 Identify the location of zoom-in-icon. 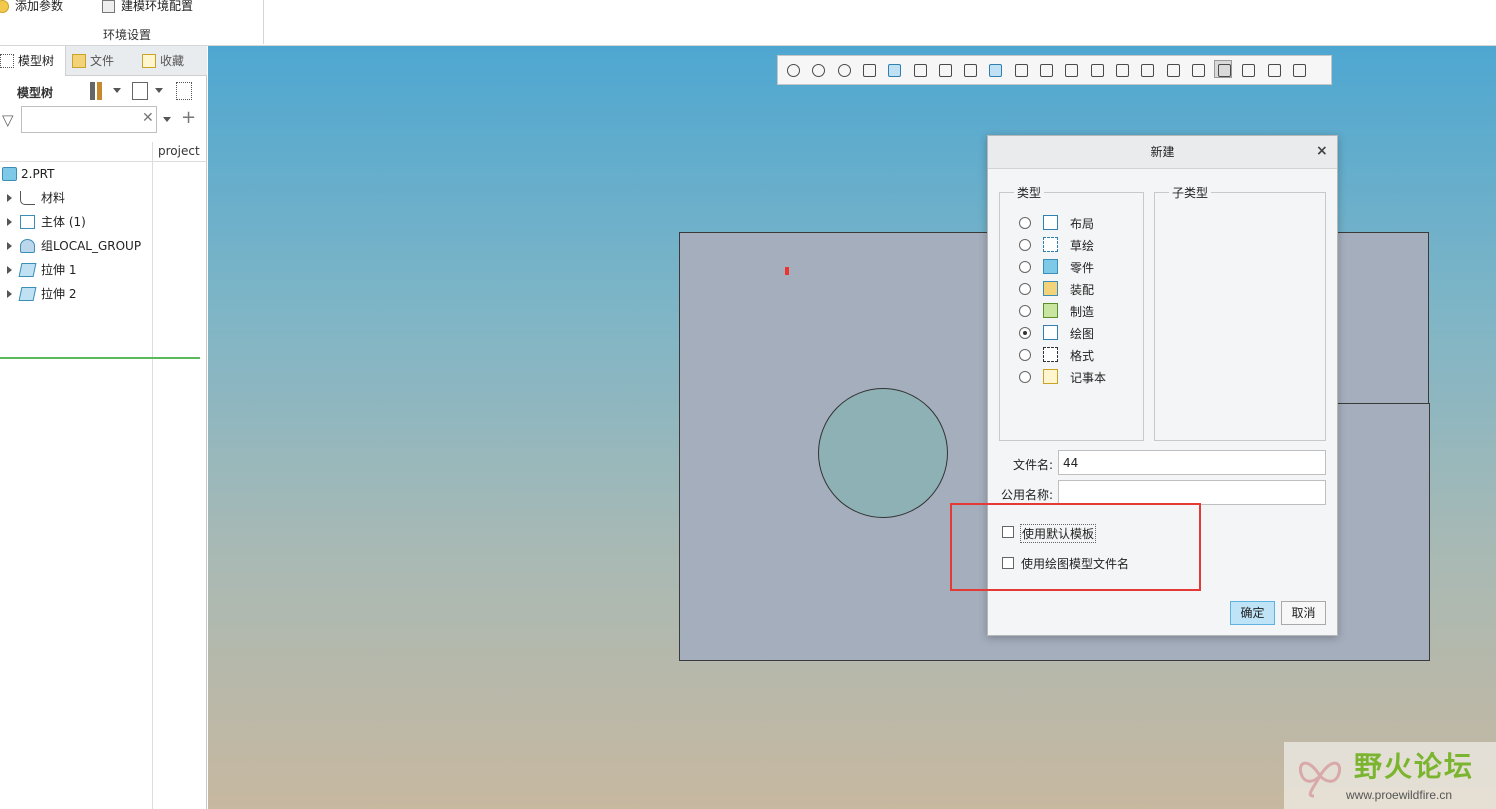
(818, 70).